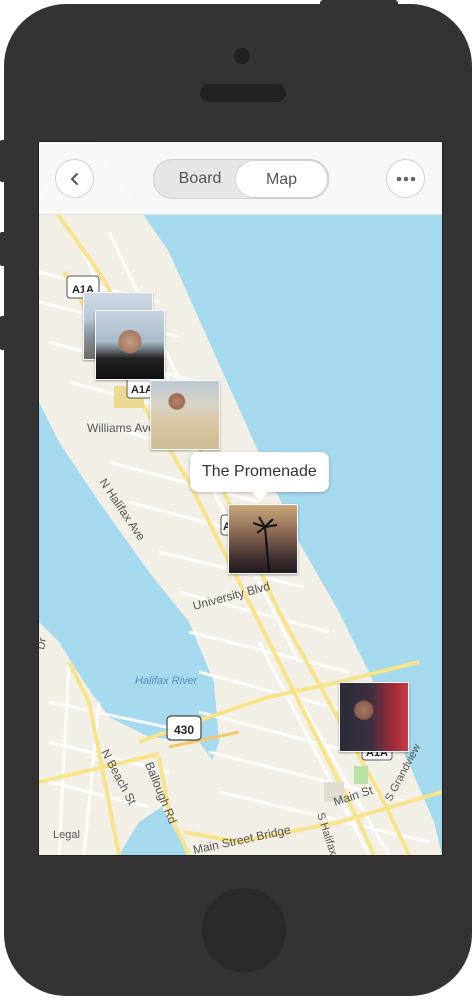  Describe the element at coordinates (265, 544) in the screenshot. I see `palm-tree-icon` at that location.